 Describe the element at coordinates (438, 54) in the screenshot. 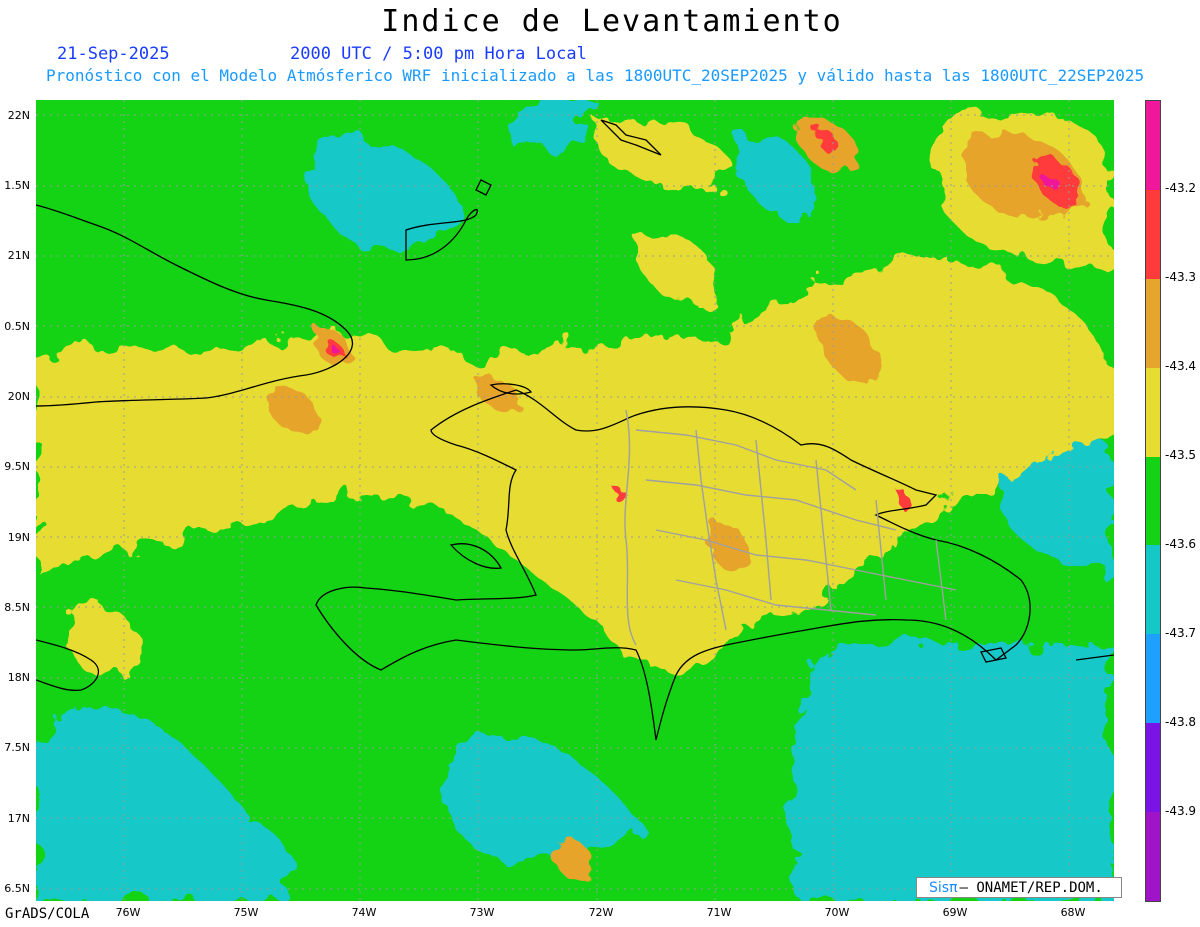

I see `forecast-time: 2000 UTC / 5:00 pm Hora Local` at that location.